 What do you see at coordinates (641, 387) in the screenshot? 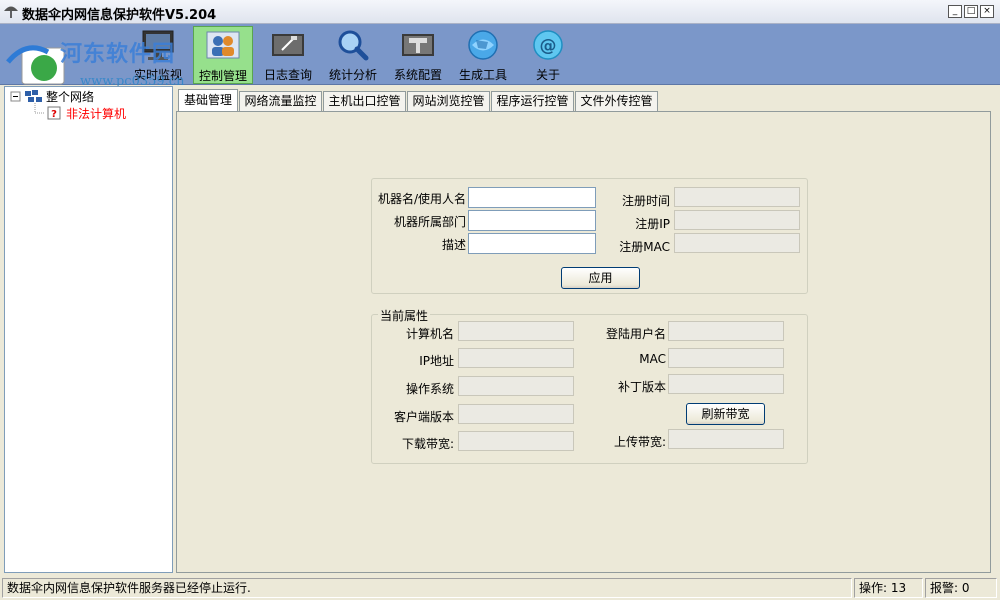
I see `patch-version-label: 补丁版本` at bounding box center [641, 387].